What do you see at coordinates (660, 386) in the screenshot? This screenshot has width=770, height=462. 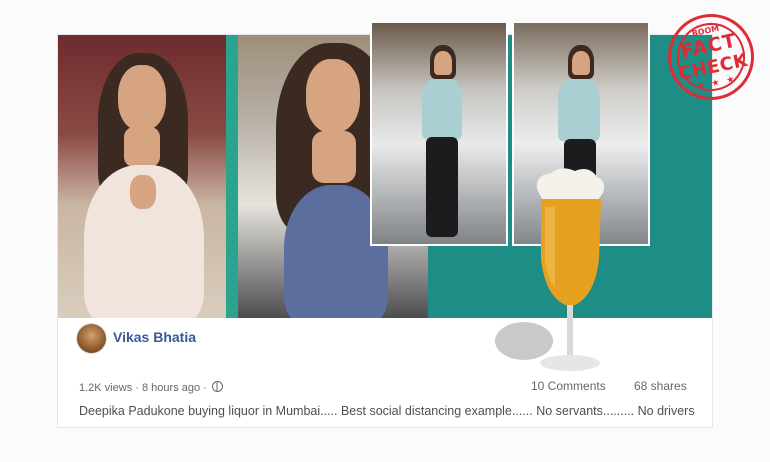 I see `shares-count-link: 68 shares` at bounding box center [660, 386].